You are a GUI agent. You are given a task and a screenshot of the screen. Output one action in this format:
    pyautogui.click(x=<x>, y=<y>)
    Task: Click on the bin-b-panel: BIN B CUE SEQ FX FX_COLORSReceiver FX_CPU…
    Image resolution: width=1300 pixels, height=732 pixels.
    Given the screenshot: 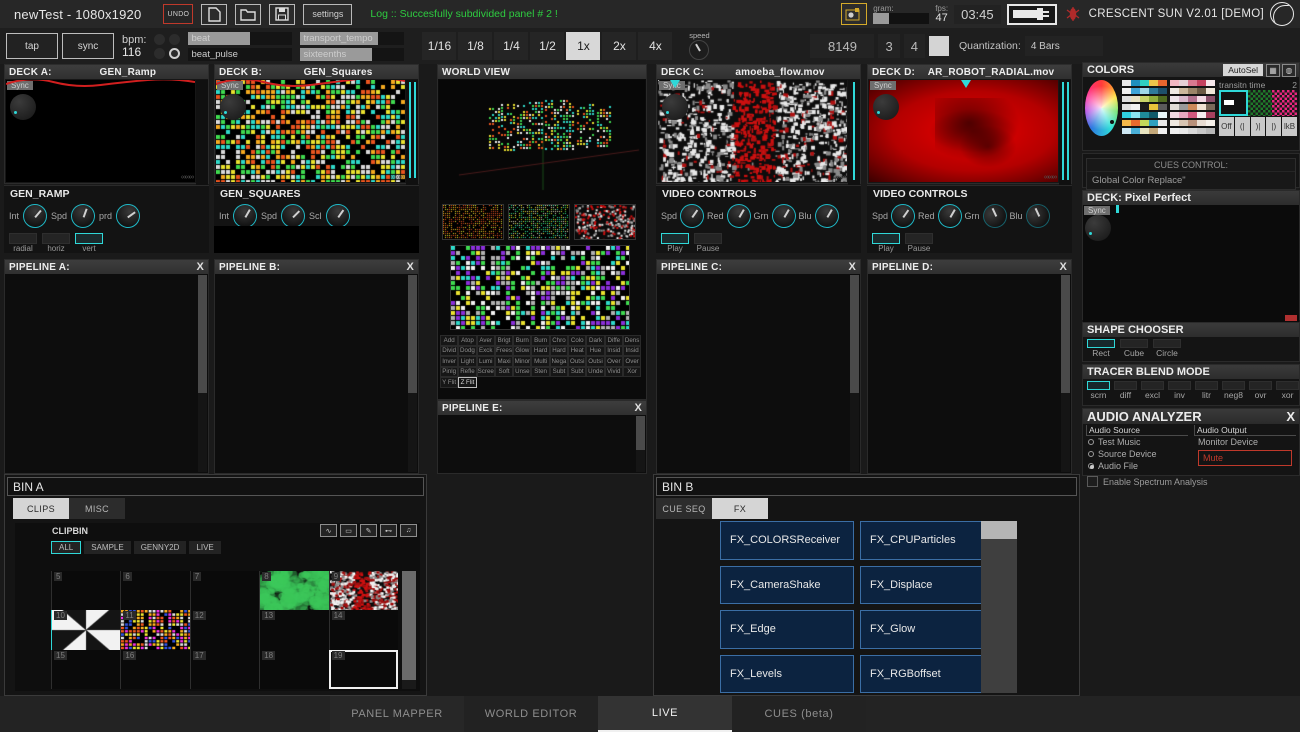 What is the action you would take?
    pyautogui.click(x=866, y=585)
    